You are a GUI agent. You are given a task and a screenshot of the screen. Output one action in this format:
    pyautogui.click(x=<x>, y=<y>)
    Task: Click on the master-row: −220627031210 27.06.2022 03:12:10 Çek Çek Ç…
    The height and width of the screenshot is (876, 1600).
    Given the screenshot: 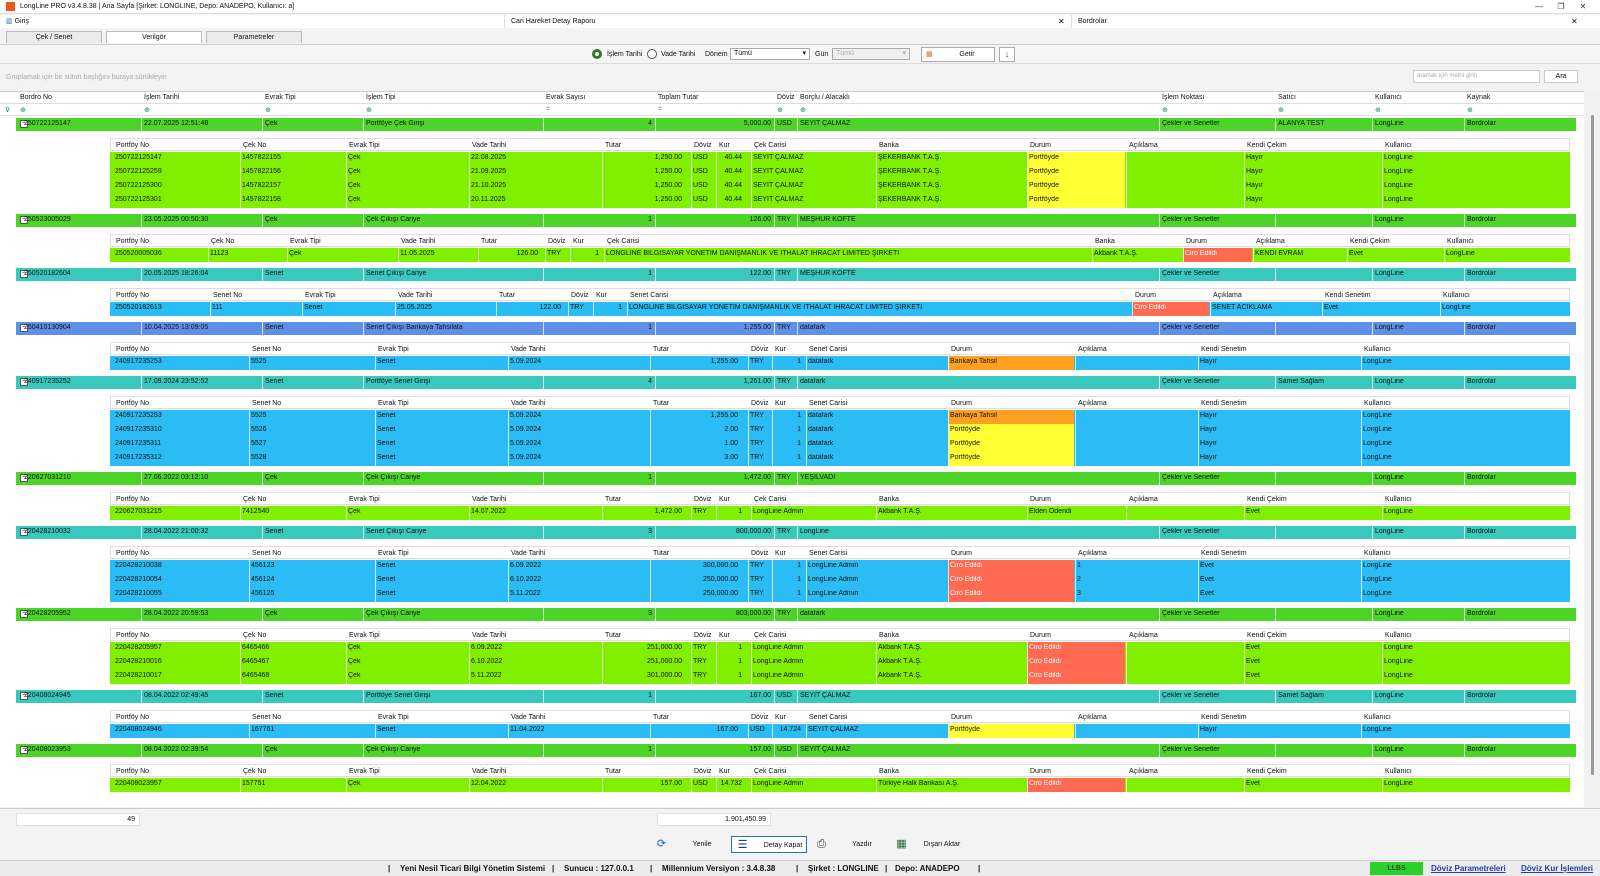 What is the action you would take?
    pyautogui.click(x=796, y=478)
    